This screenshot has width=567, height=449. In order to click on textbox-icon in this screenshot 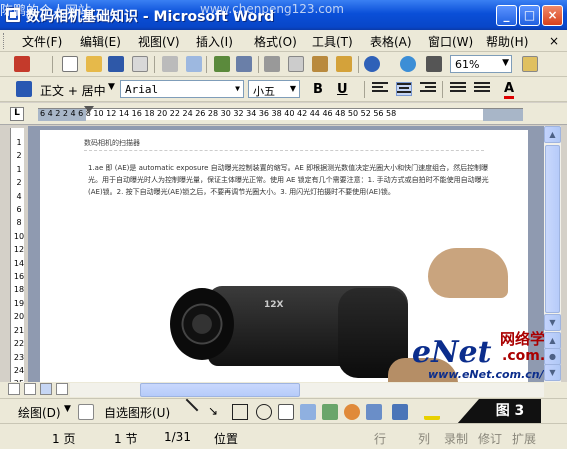, I will do `click(286, 412)`.